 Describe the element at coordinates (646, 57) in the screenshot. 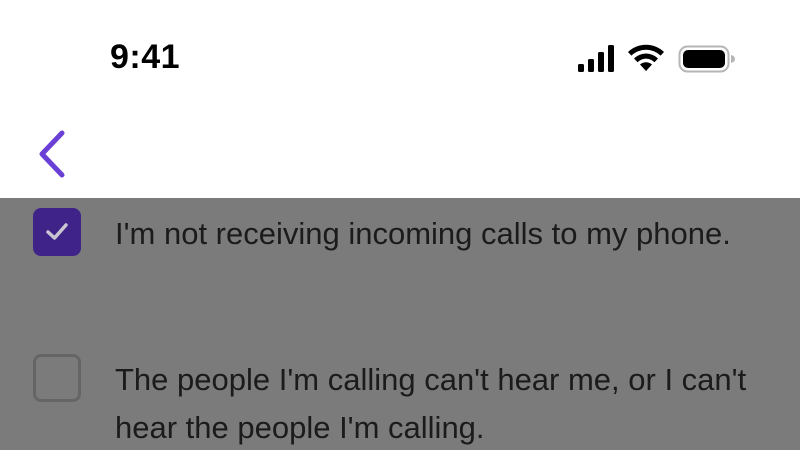

I see `wifi-icon` at that location.